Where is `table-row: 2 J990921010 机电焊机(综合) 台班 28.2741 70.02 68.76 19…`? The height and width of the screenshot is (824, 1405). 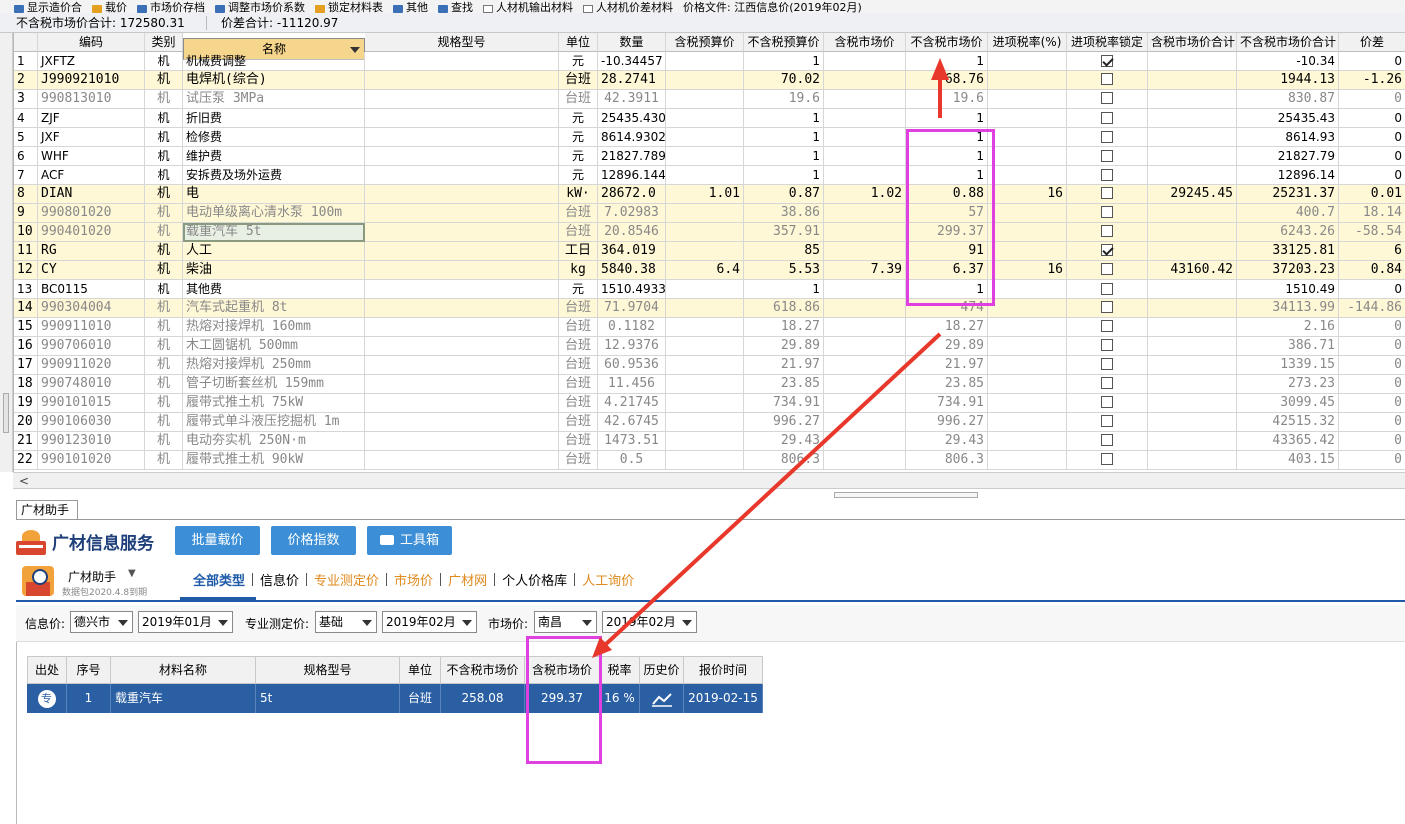 table-row: 2 J990921010 机电焊机(综合) 台班 28.2741 70.02 68.76 19… is located at coordinates (709, 80).